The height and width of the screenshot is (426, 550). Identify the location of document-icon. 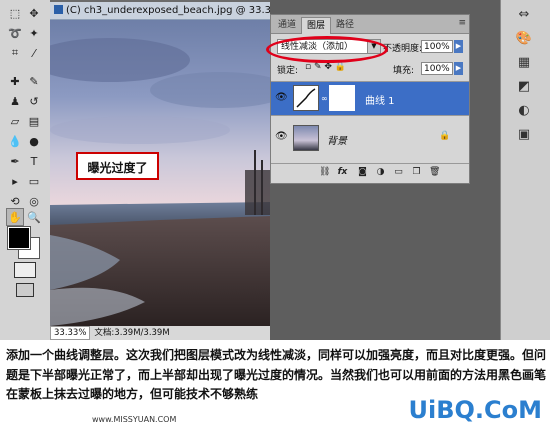
(58, 9).